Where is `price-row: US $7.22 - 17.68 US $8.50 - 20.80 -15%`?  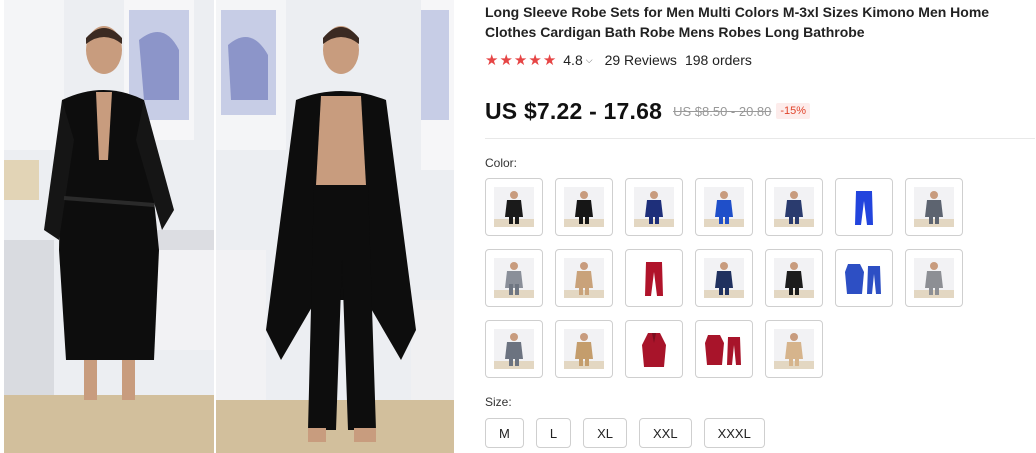
price-row: US $7.22 - 17.68 US $8.50 - 20.80 -15% is located at coordinates (759, 111).